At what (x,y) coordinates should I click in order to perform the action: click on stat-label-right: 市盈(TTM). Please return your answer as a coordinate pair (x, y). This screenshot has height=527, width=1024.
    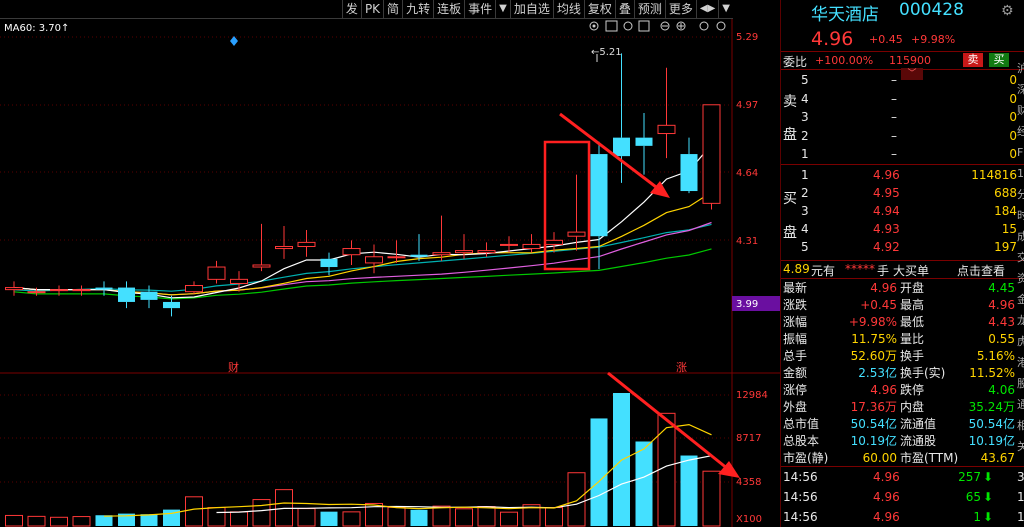
    Looking at the image, I should click on (929, 458).